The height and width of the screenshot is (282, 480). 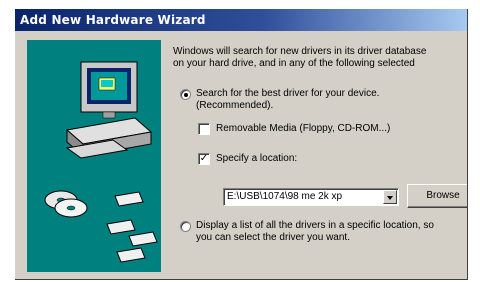 I want to click on search-best-label-2: (Recommended)., so click(x=235, y=105).